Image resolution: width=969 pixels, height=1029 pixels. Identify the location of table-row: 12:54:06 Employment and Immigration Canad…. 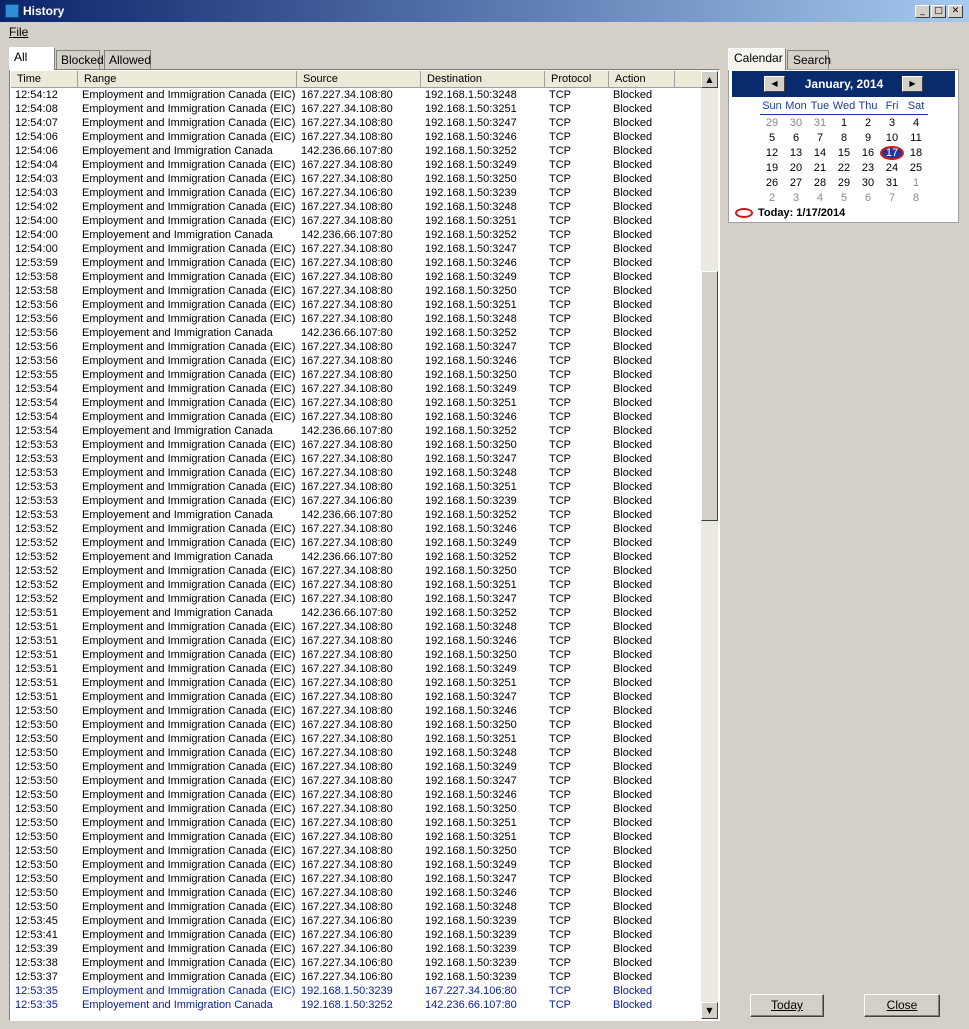
(356, 137).